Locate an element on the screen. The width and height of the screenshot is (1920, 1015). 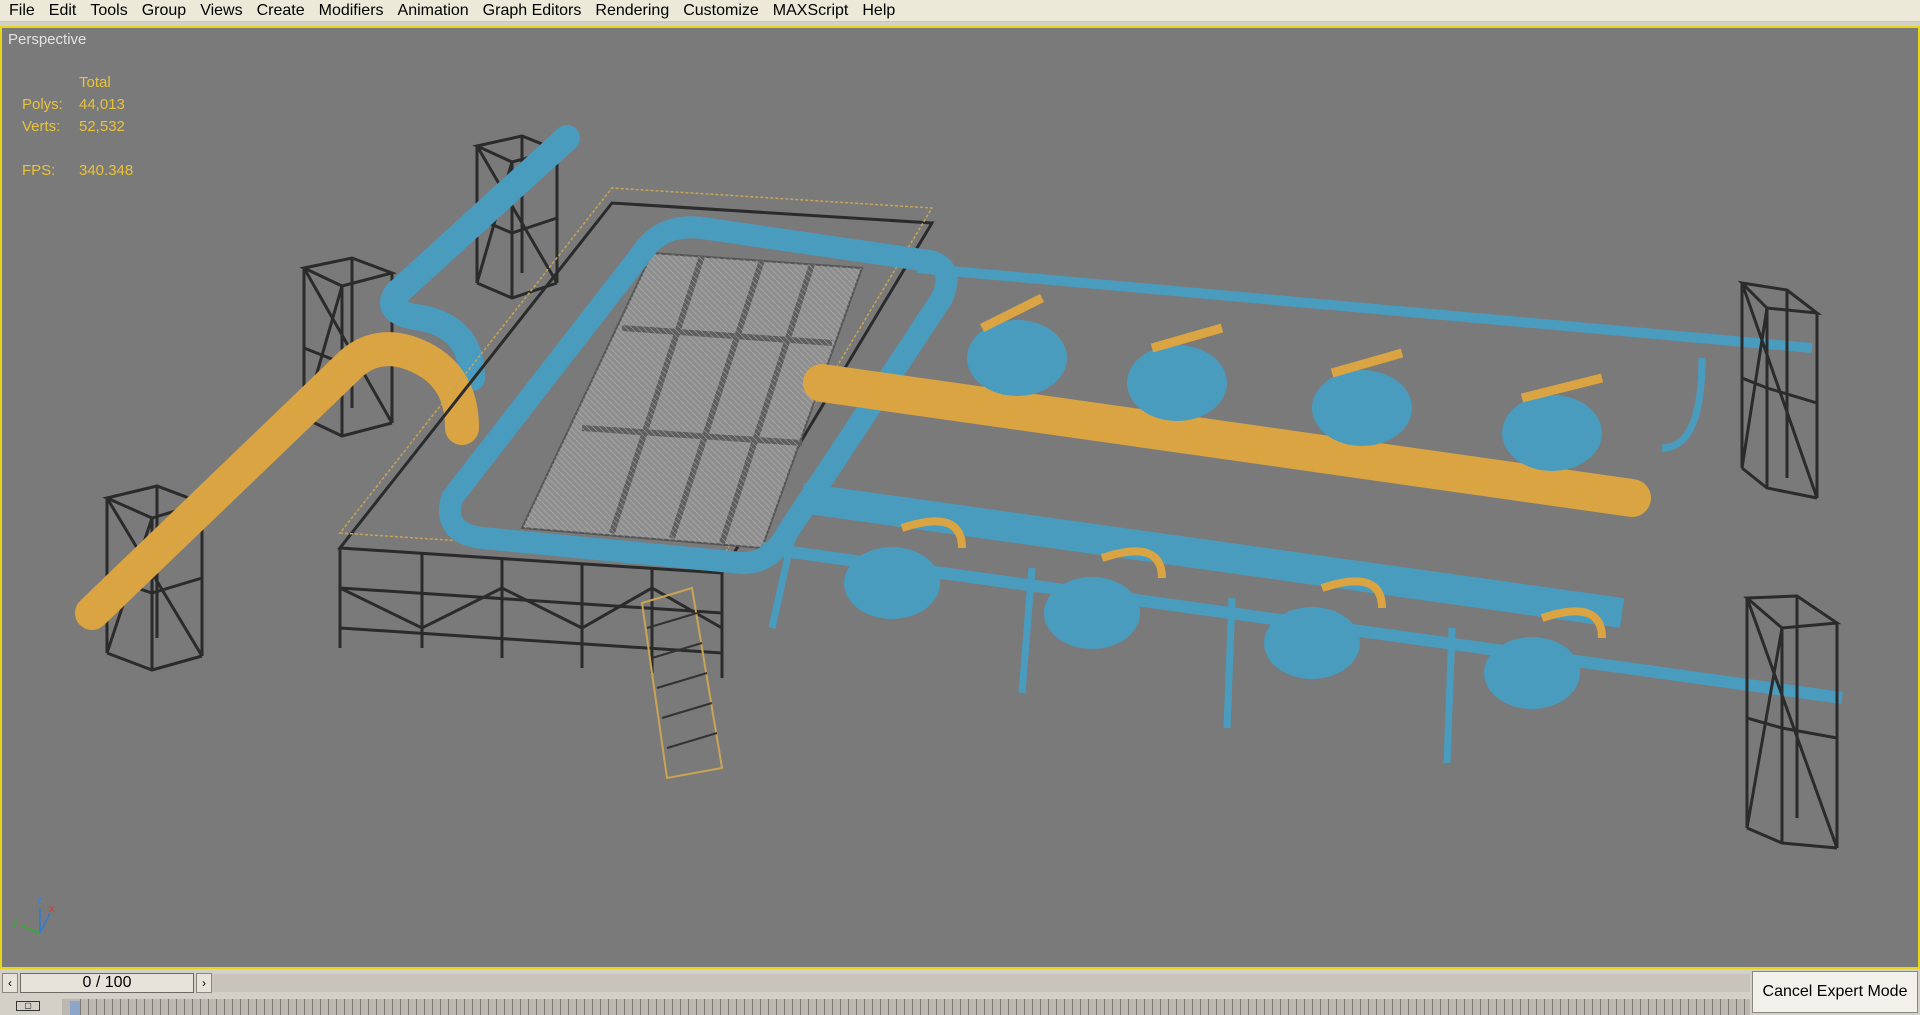
gizmo-y-label: y is located at coordinates (15, 922).